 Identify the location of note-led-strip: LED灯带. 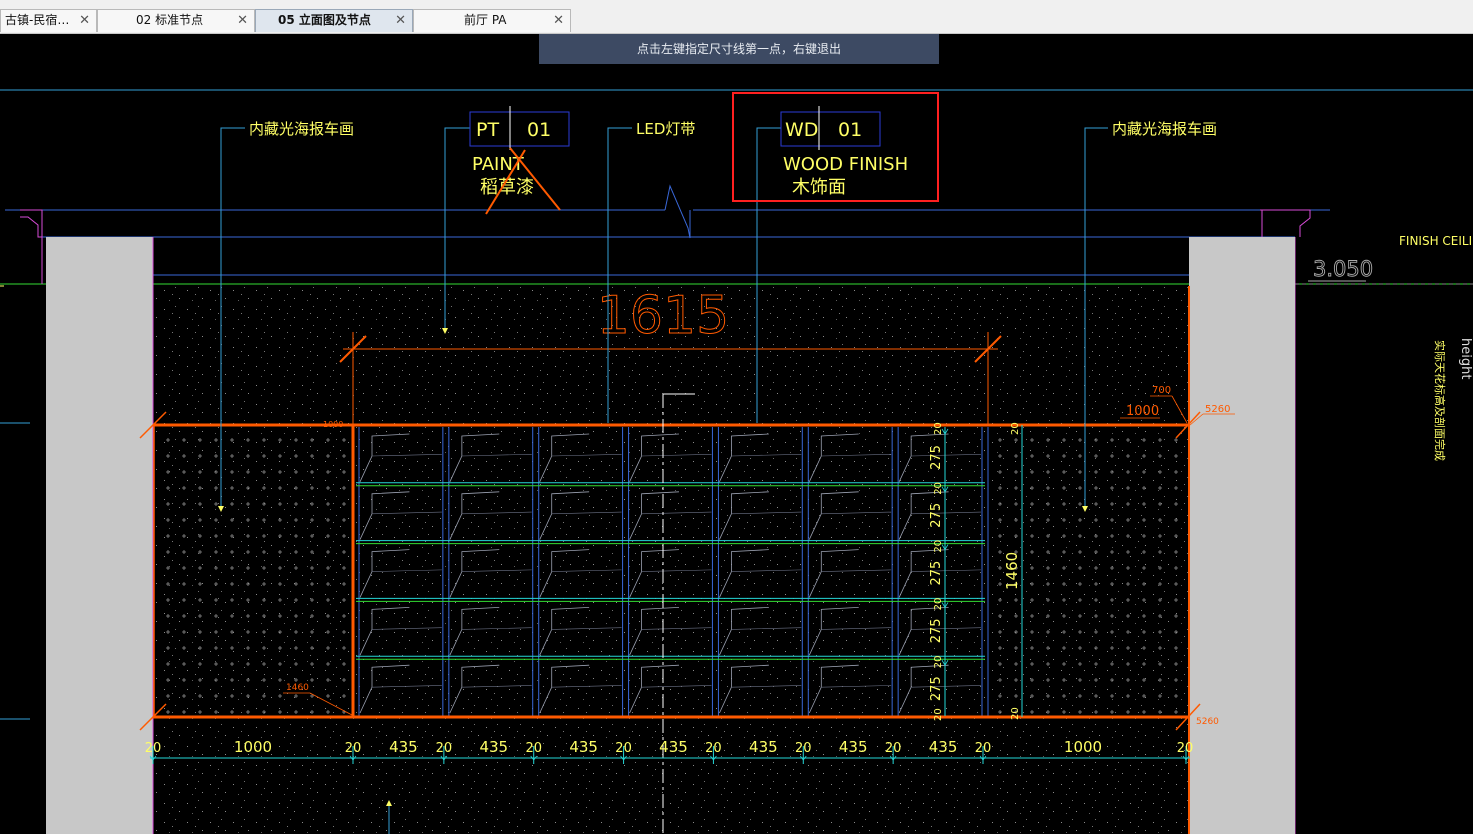
(665, 129).